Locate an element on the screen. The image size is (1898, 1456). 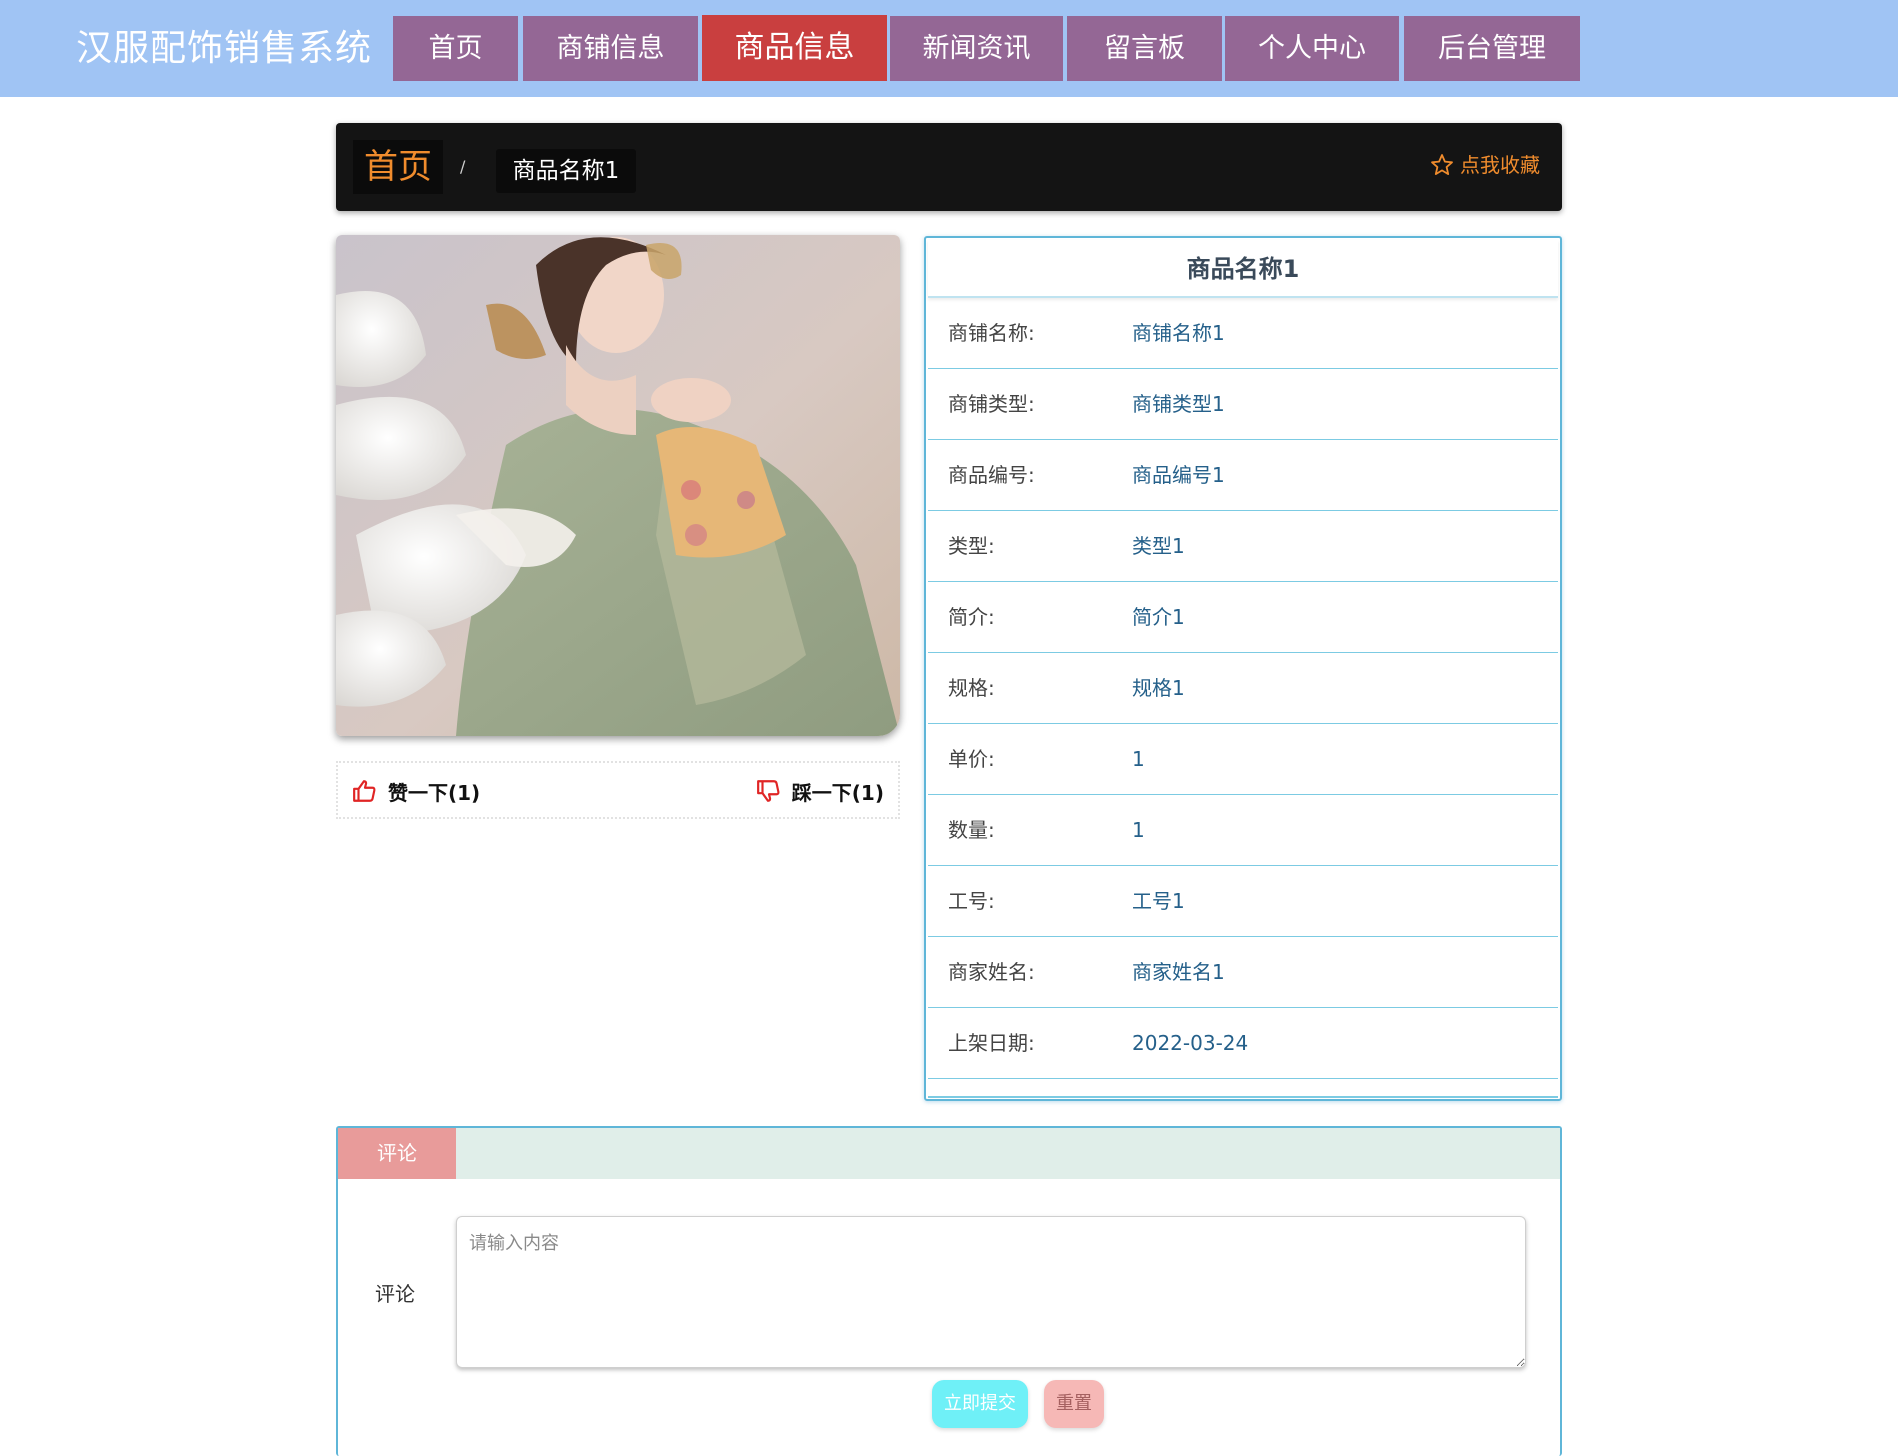
top-navigation-bar: 汉服配饰销售系统 首页 商铺信息 商品信息 新闻资讯 留言板 个人中心 后台管理 is located at coordinates (949, 48).